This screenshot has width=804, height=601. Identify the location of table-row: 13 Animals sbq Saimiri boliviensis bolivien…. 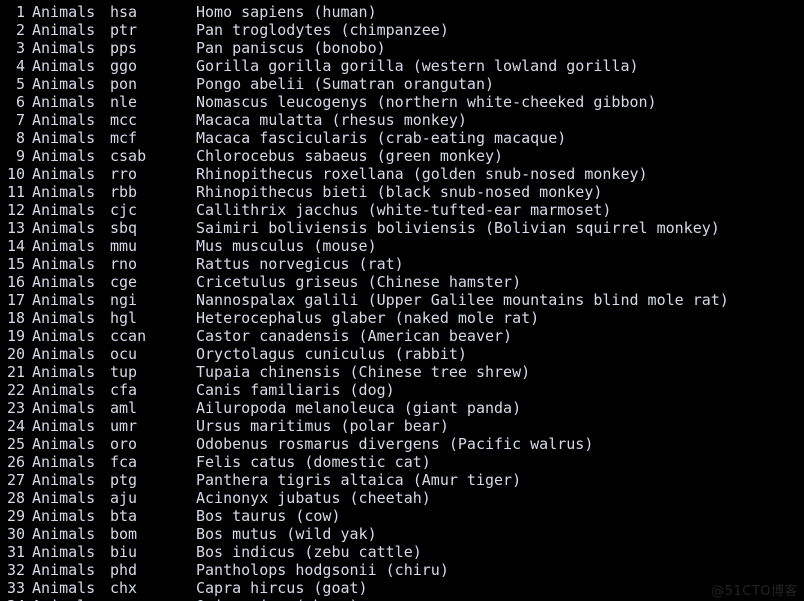
(402, 228).